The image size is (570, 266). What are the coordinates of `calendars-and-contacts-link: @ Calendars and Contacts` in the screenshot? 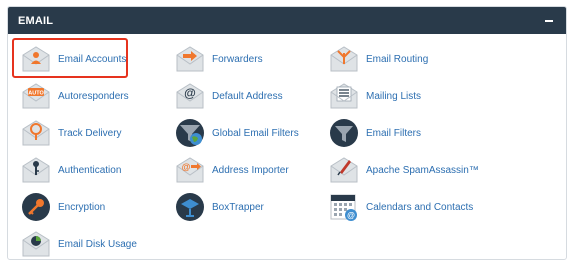 It's located at (400, 207).